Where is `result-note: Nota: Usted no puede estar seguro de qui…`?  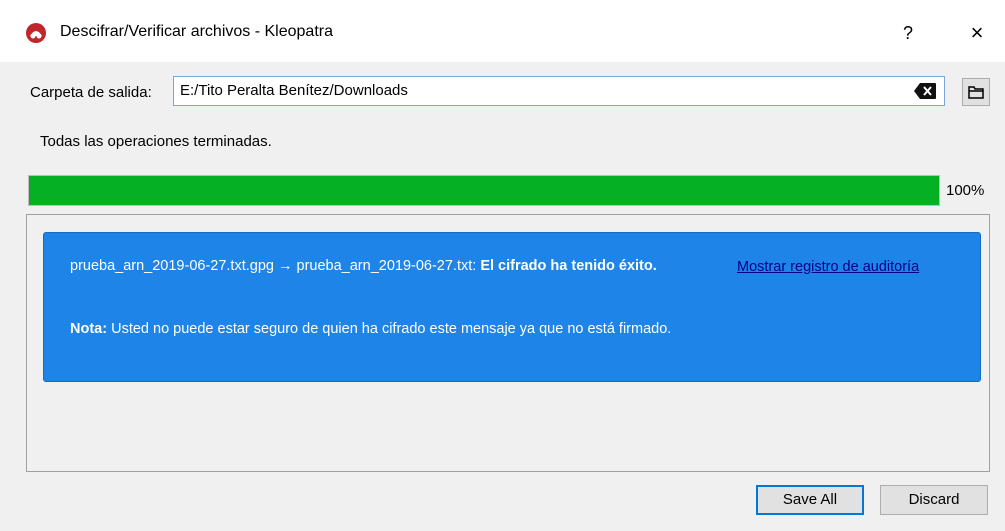
result-note: Nota: Usted no puede estar seguro de qui… is located at coordinates (390, 329).